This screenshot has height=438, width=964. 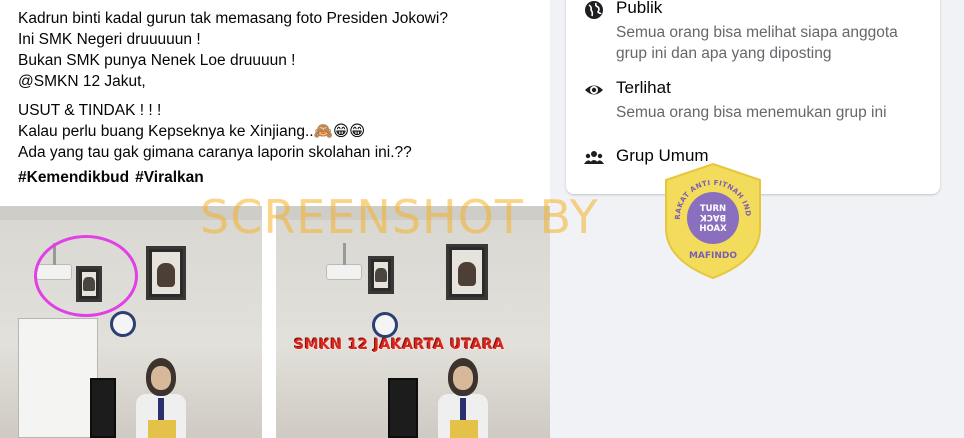 What do you see at coordinates (713, 256) in the screenshot?
I see `badge-bottom-text: MAFINDO` at bounding box center [713, 256].